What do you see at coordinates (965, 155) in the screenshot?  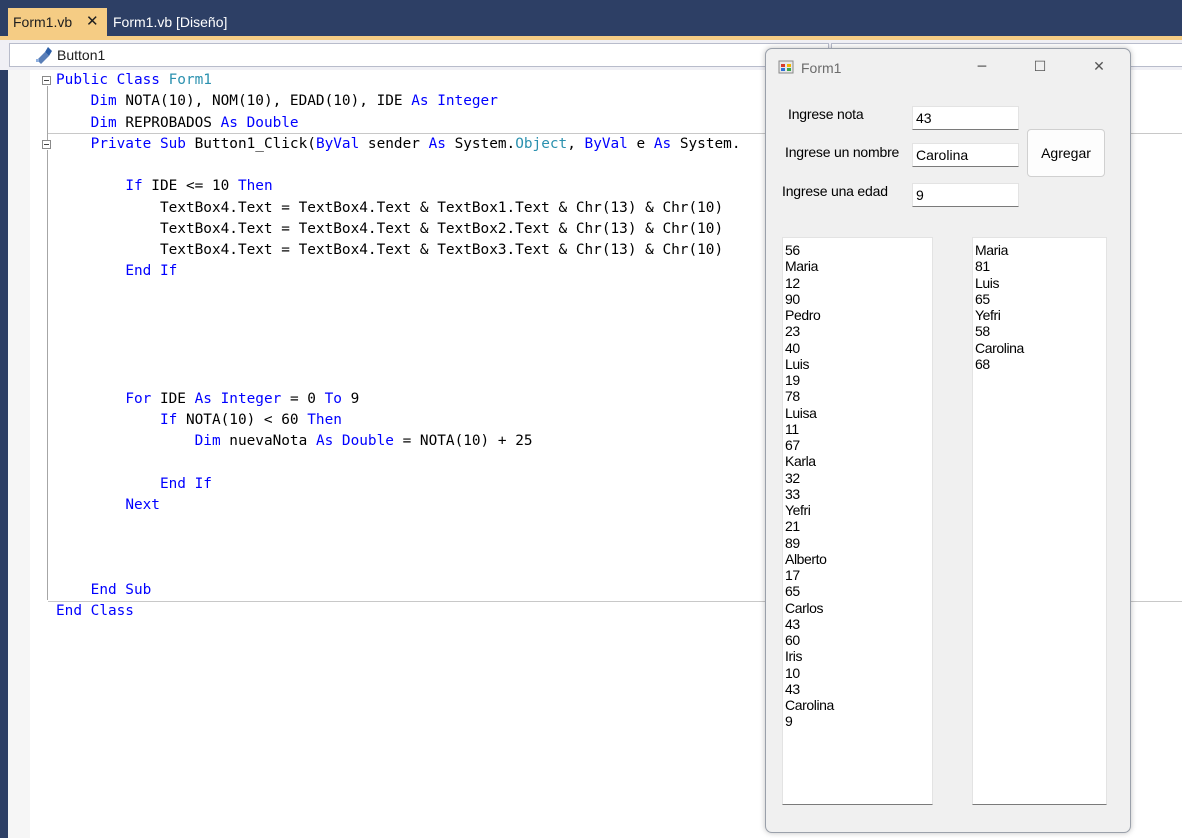 I see `nombre-textbox: Carolina` at bounding box center [965, 155].